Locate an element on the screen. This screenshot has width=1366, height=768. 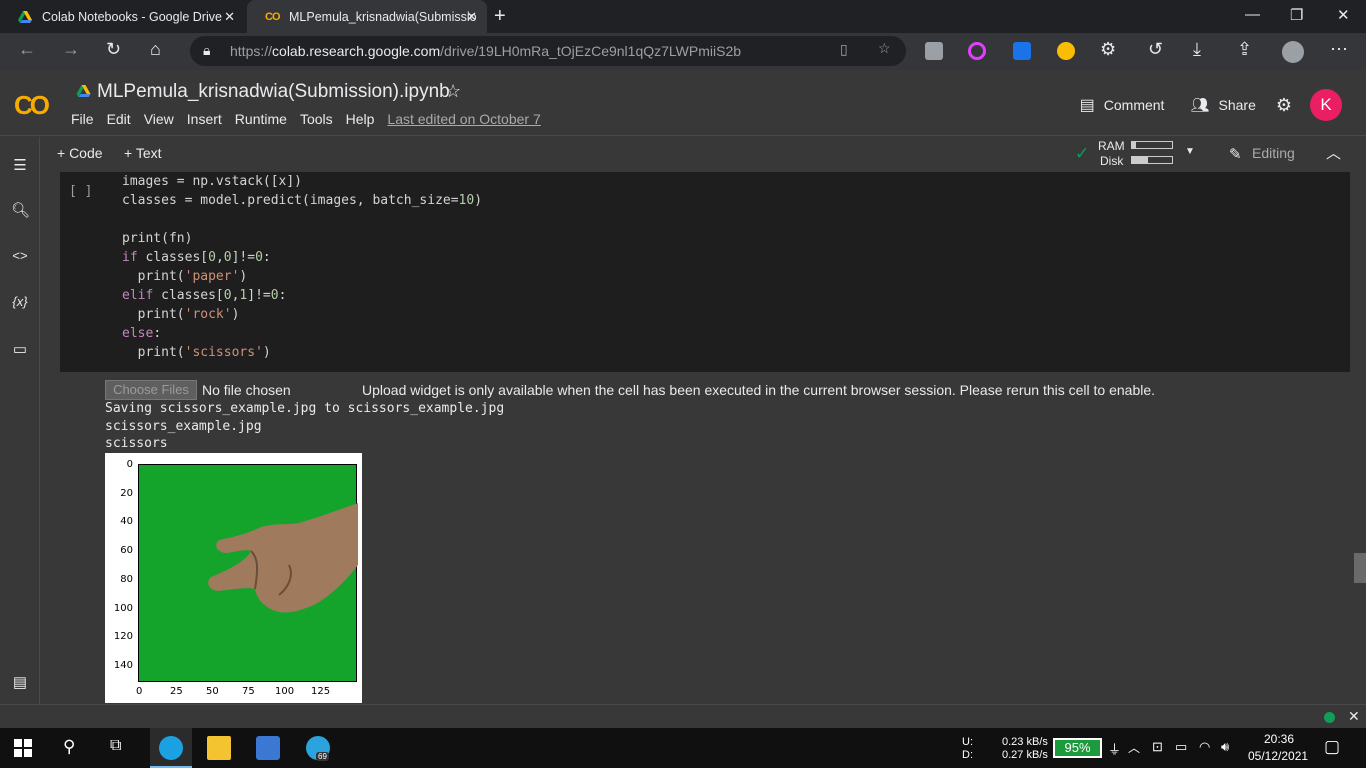
code-snippets-icon: <> is located at coordinates (20, 257).